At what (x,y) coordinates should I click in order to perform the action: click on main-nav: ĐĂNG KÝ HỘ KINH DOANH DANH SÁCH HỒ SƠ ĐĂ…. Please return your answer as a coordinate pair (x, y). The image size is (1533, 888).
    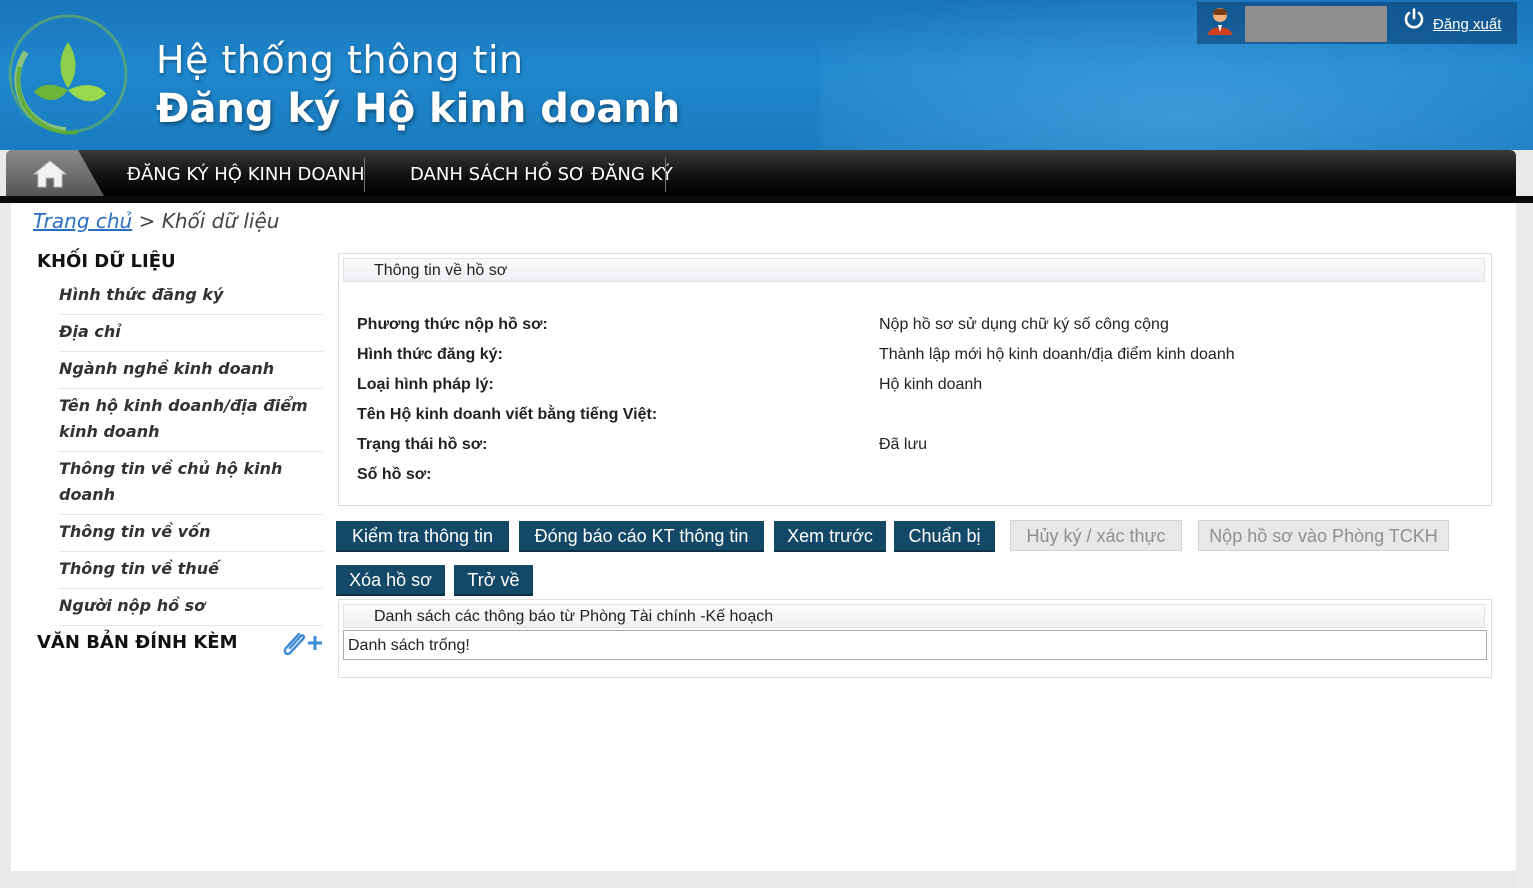
    Looking at the image, I should click on (761, 173).